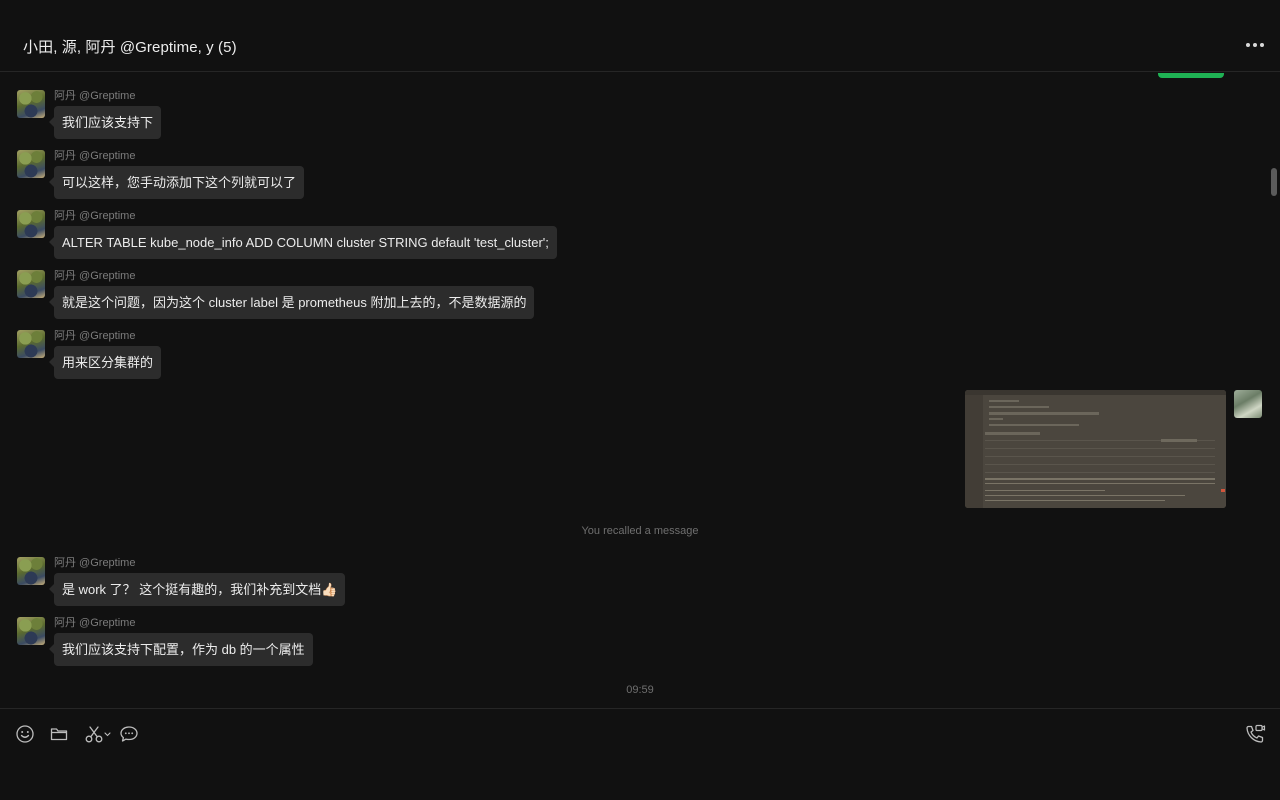  I want to click on image-message-thumbnail, so click(1095, 449).